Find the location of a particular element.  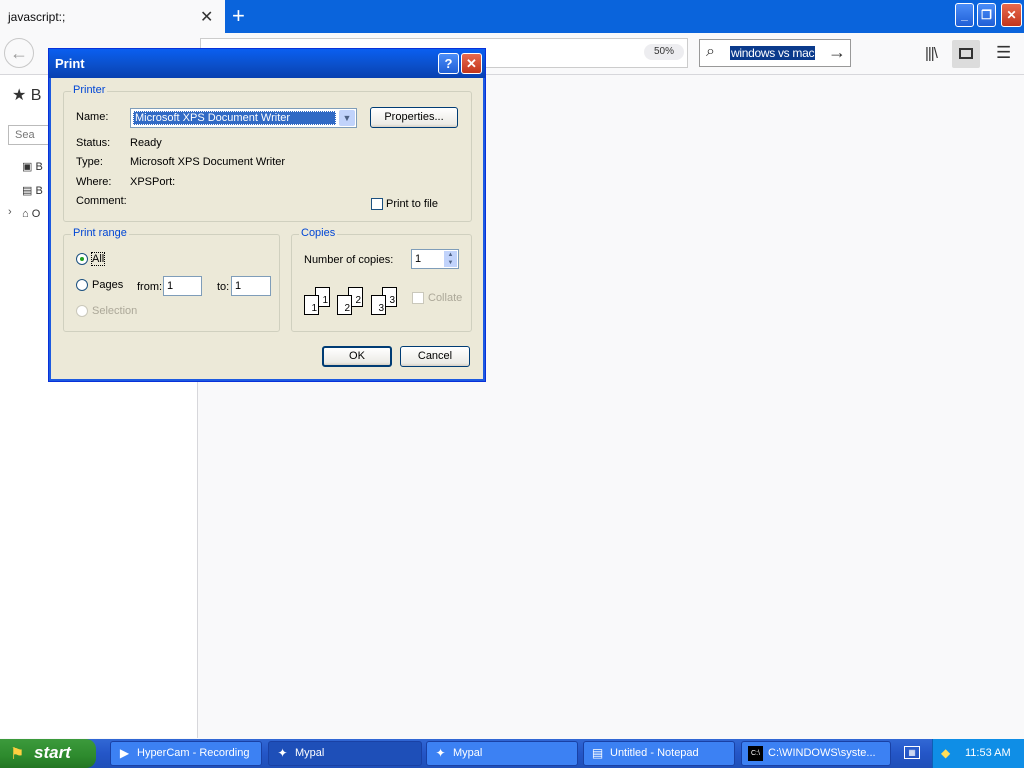

dialog-close-button: ✕ is located at coordinates (471, 63).